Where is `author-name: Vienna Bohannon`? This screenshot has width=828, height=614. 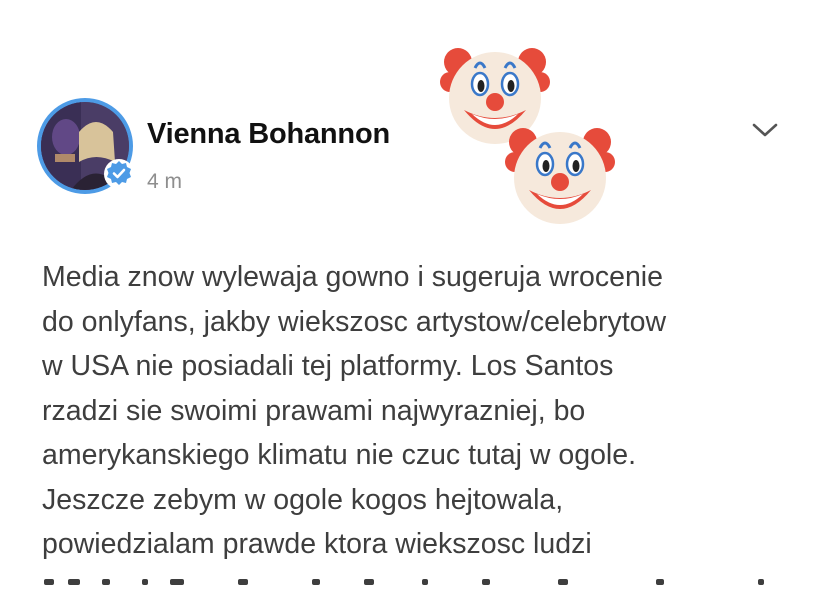 author-name: Vienna Bohannon is located at coordinates (268, 134).